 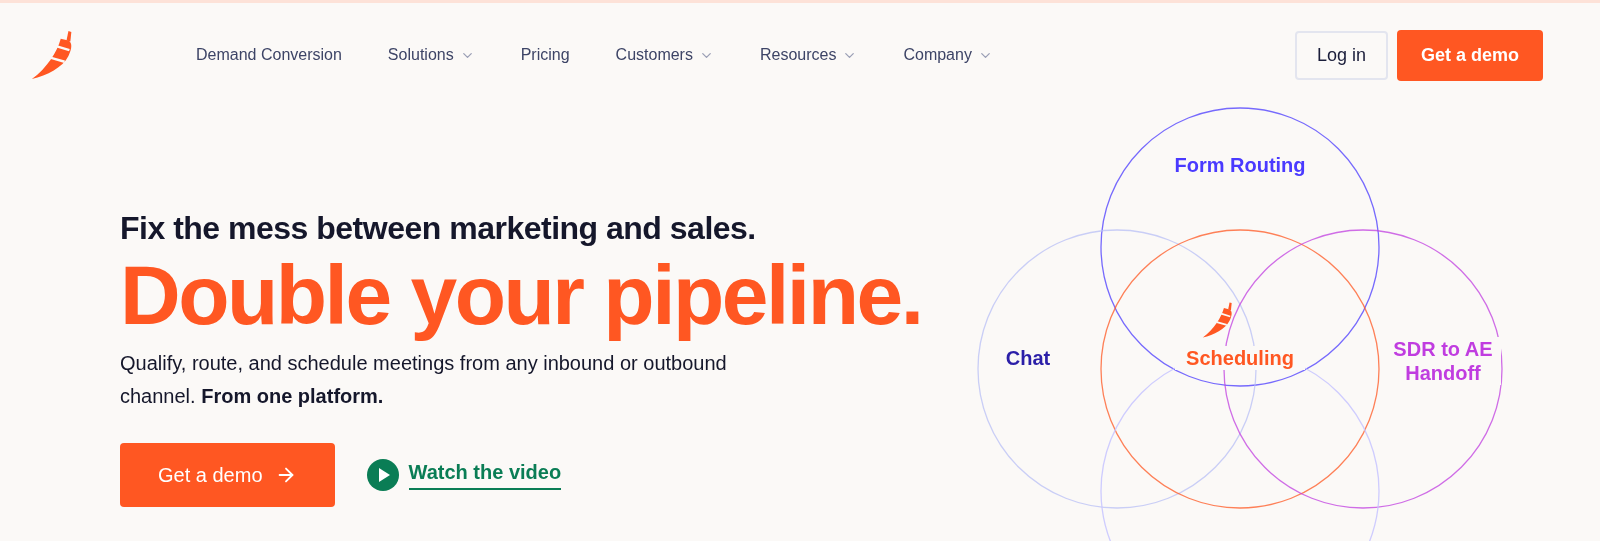 What do you see at coordinates (438, 228) in the screenshot?
I see `tagline: Fix the mess between marketing and sales.` at bounding box center [438, 228].